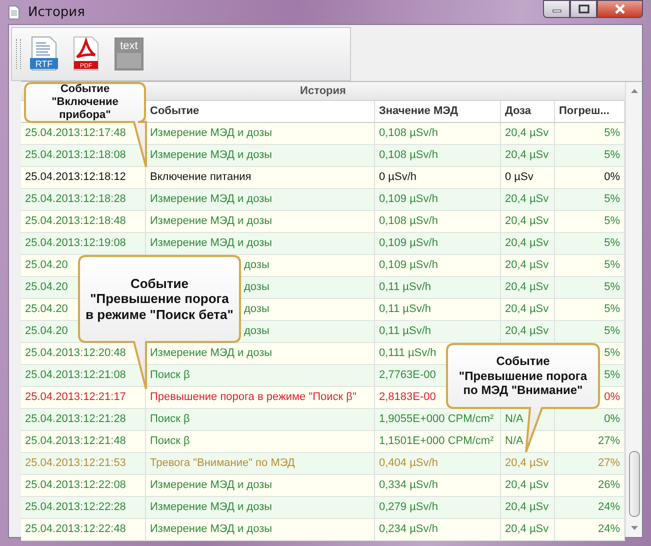 Image resolution: width=651 pixels, height=546 pixels. What do you see at coordinates (75, 133) in the screenshot?
I see `table-cell: 25.04.2013:12:17:48` at bounding box center [75, 133].